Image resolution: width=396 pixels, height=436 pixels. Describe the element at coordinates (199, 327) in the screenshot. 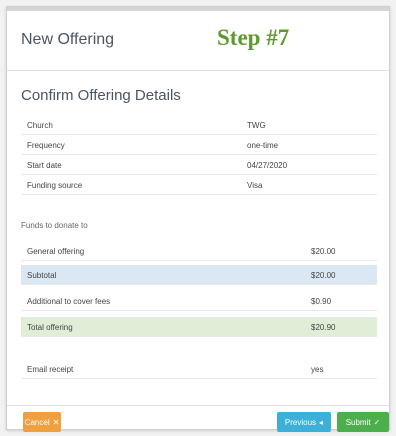

I see `fund-row-total: Total offering $20.90` at that location.